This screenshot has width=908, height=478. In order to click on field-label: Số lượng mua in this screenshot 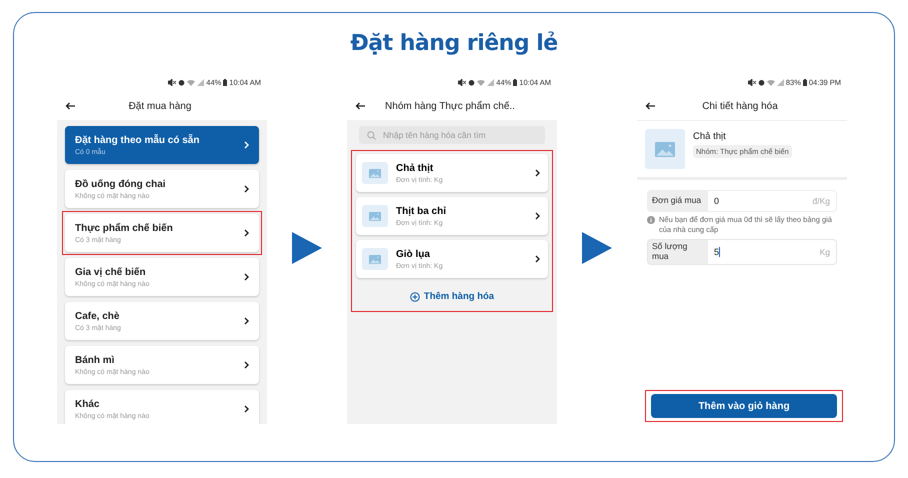, I will do `click(678, 252)`.